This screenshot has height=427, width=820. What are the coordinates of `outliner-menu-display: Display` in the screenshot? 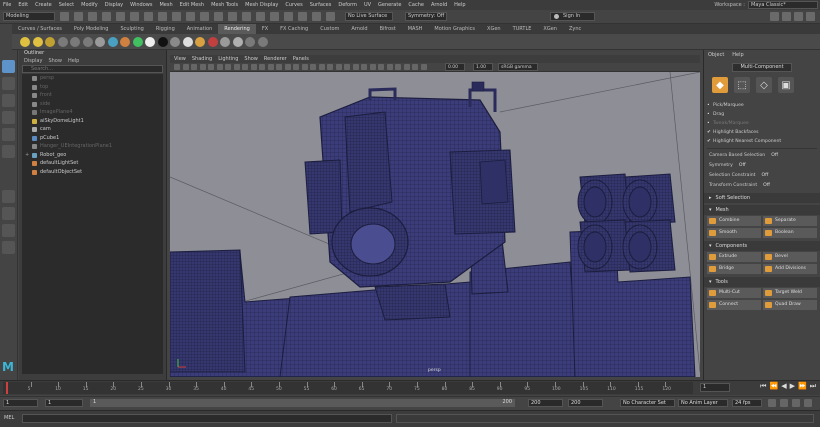 It's located at (33, 61).